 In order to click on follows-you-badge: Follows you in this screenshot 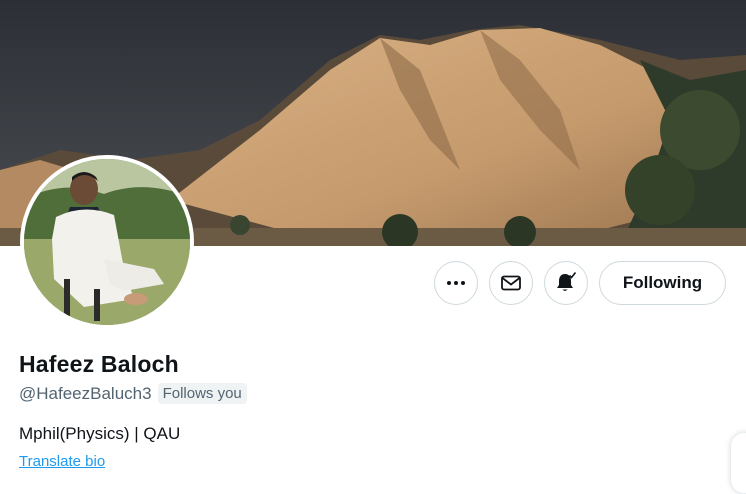, I will do `click(202, 393)`.